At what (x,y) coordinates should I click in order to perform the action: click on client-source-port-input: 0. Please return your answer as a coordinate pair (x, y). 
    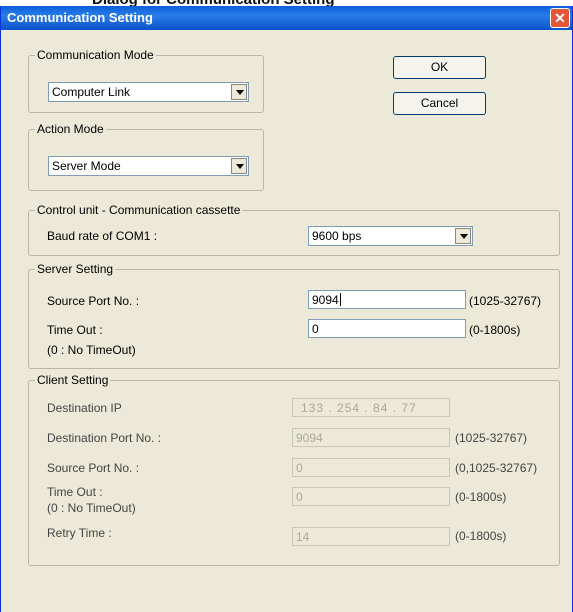
    Looking at the image, I should click on (371, 467).